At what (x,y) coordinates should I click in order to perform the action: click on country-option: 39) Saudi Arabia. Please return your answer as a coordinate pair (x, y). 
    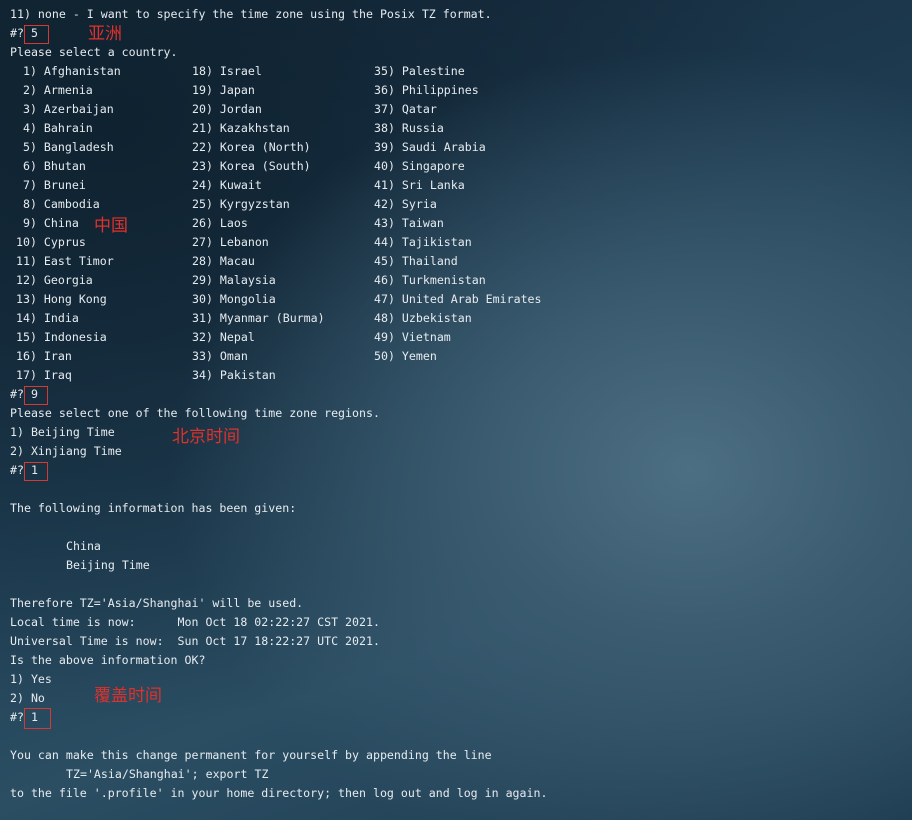
    Looking at the image, I should click on (430, 147).